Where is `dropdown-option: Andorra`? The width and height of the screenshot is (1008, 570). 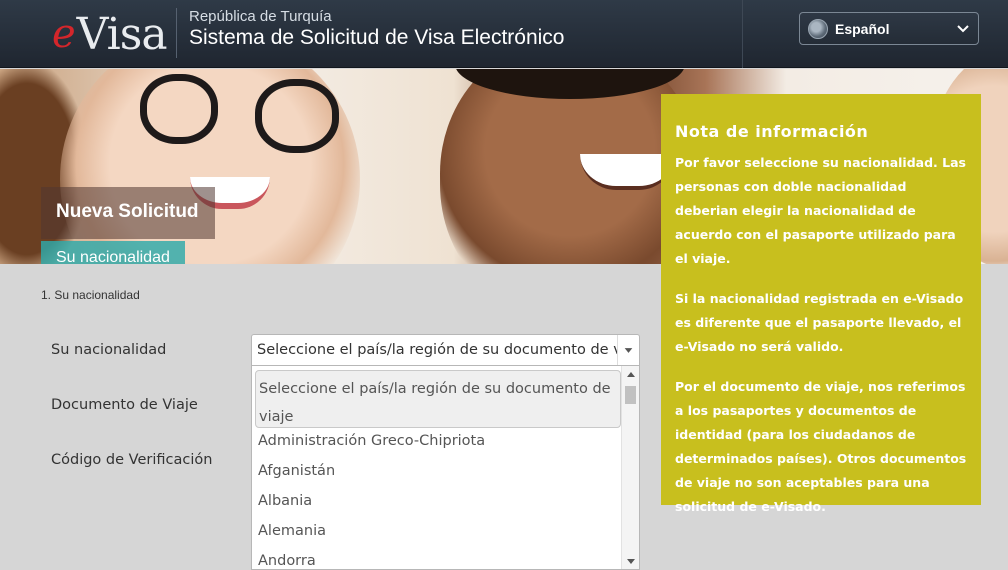
dropdown-option: Andorra is located at coordinates (287, 561).